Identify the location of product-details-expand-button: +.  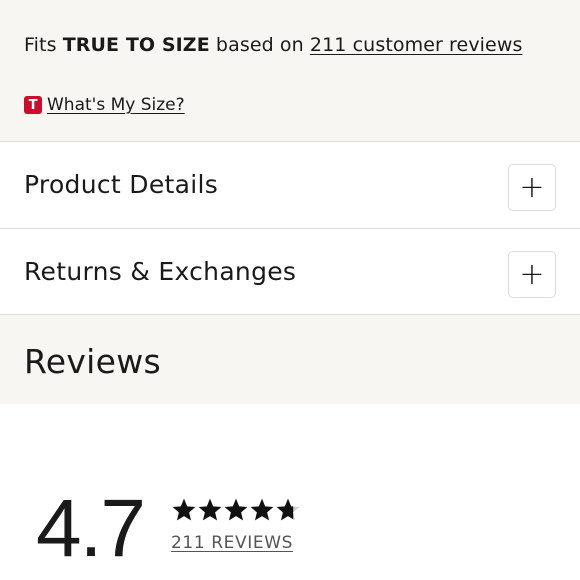
(532, 187).